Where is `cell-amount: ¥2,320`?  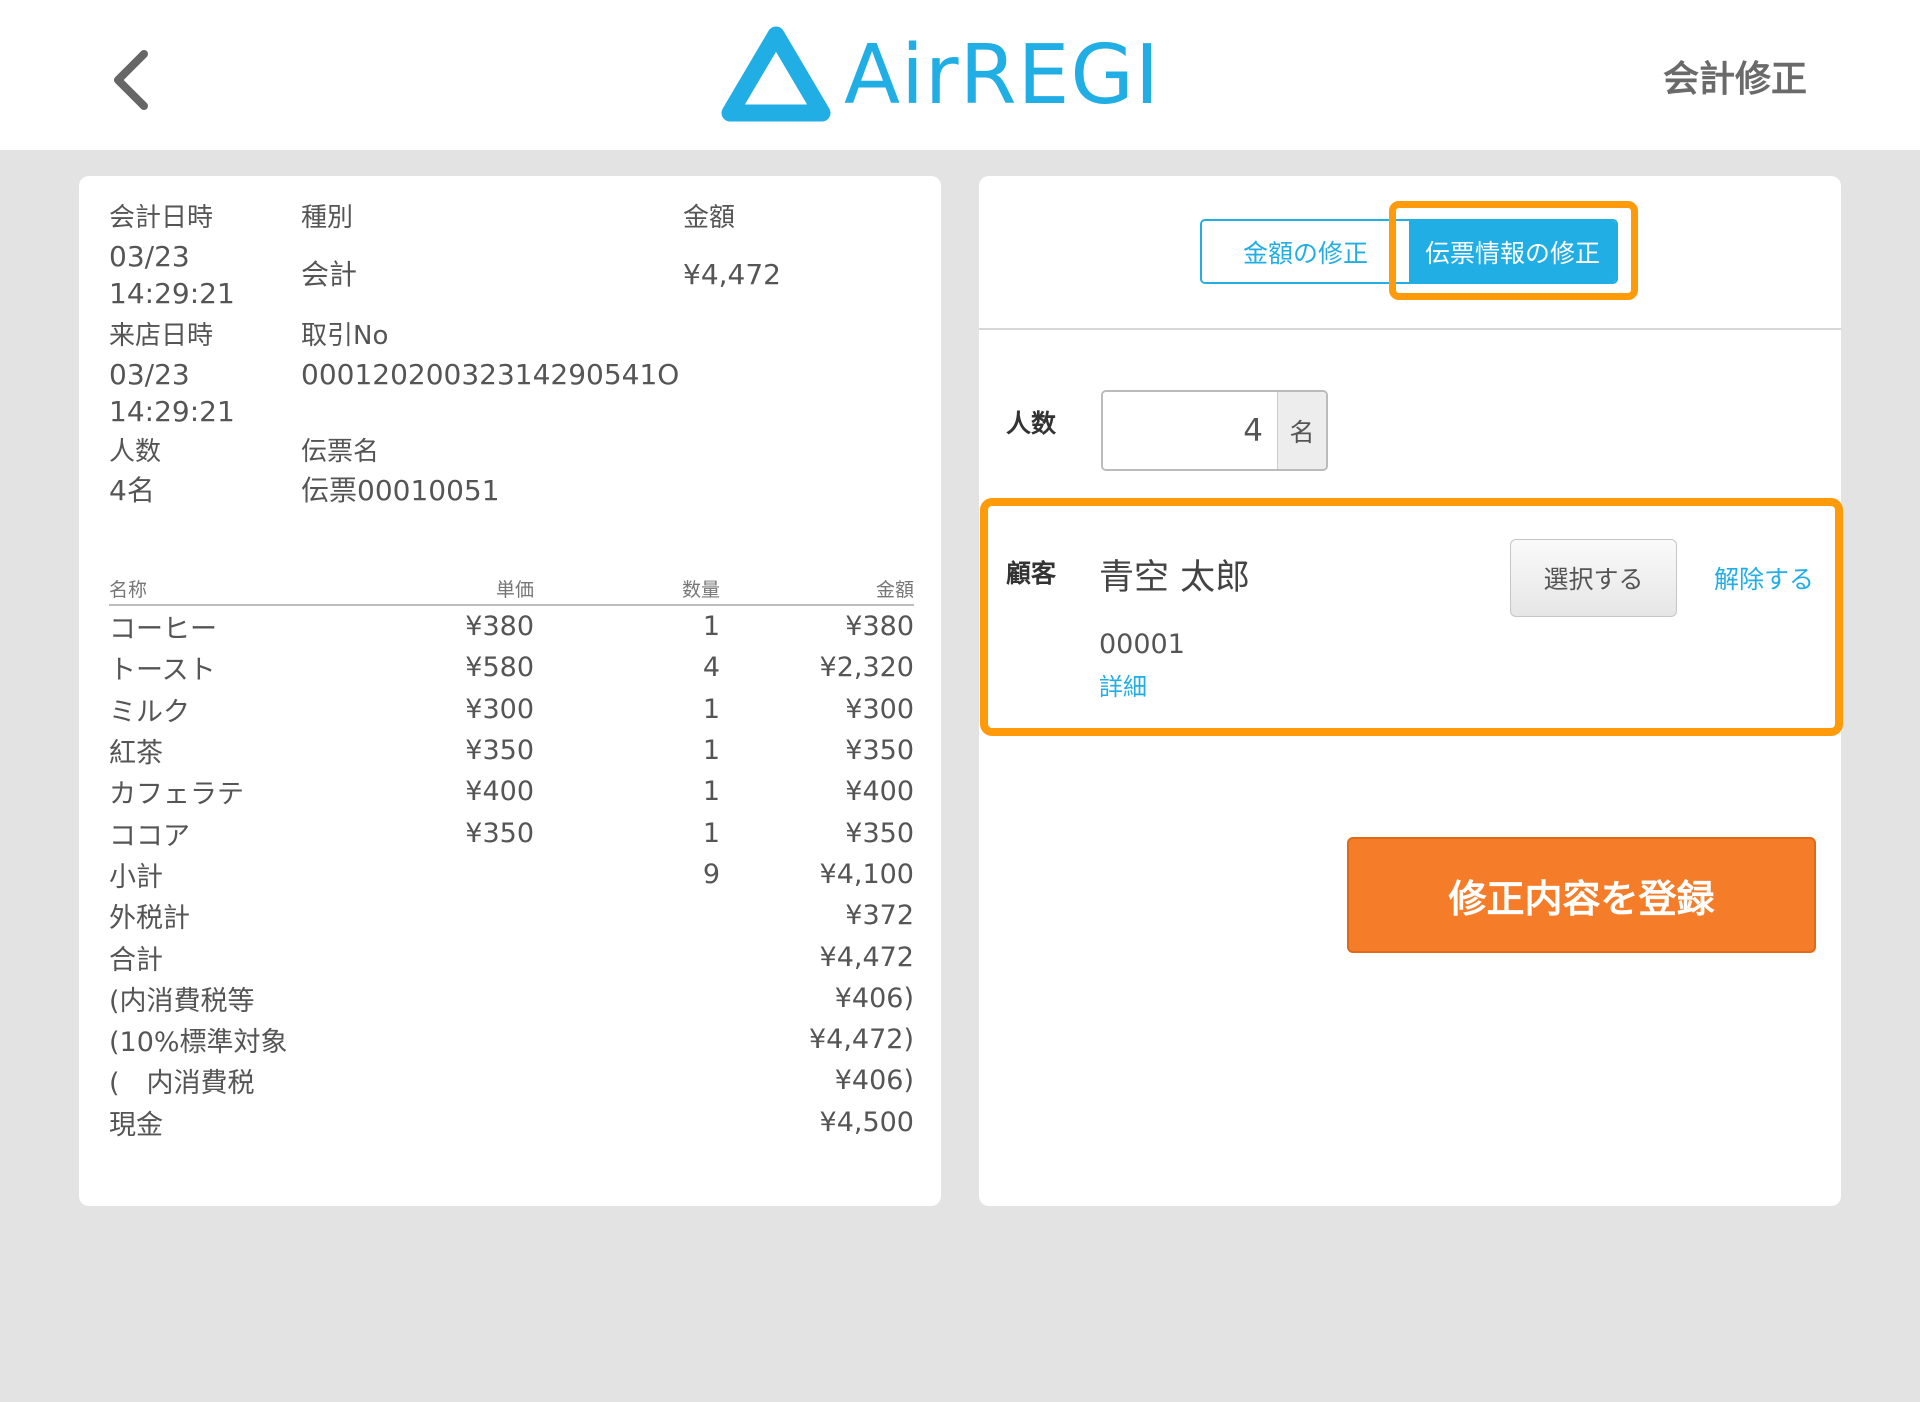
cell-amount: ¥2,320 is located at coordinates (866, 668).